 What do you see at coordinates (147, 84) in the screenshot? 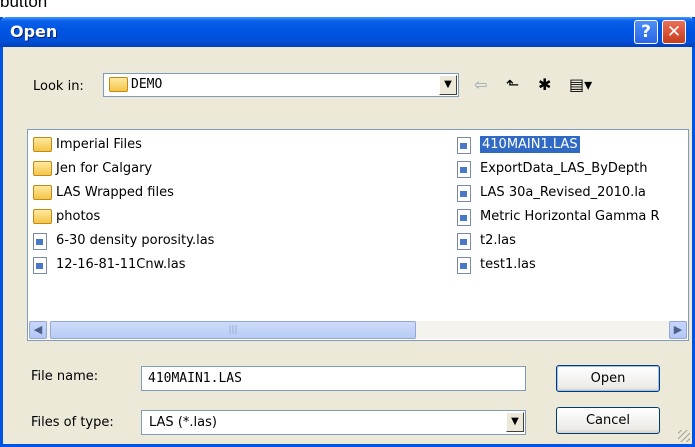
I see `look-in-value: DEMO` at bounding box center [147, 84].